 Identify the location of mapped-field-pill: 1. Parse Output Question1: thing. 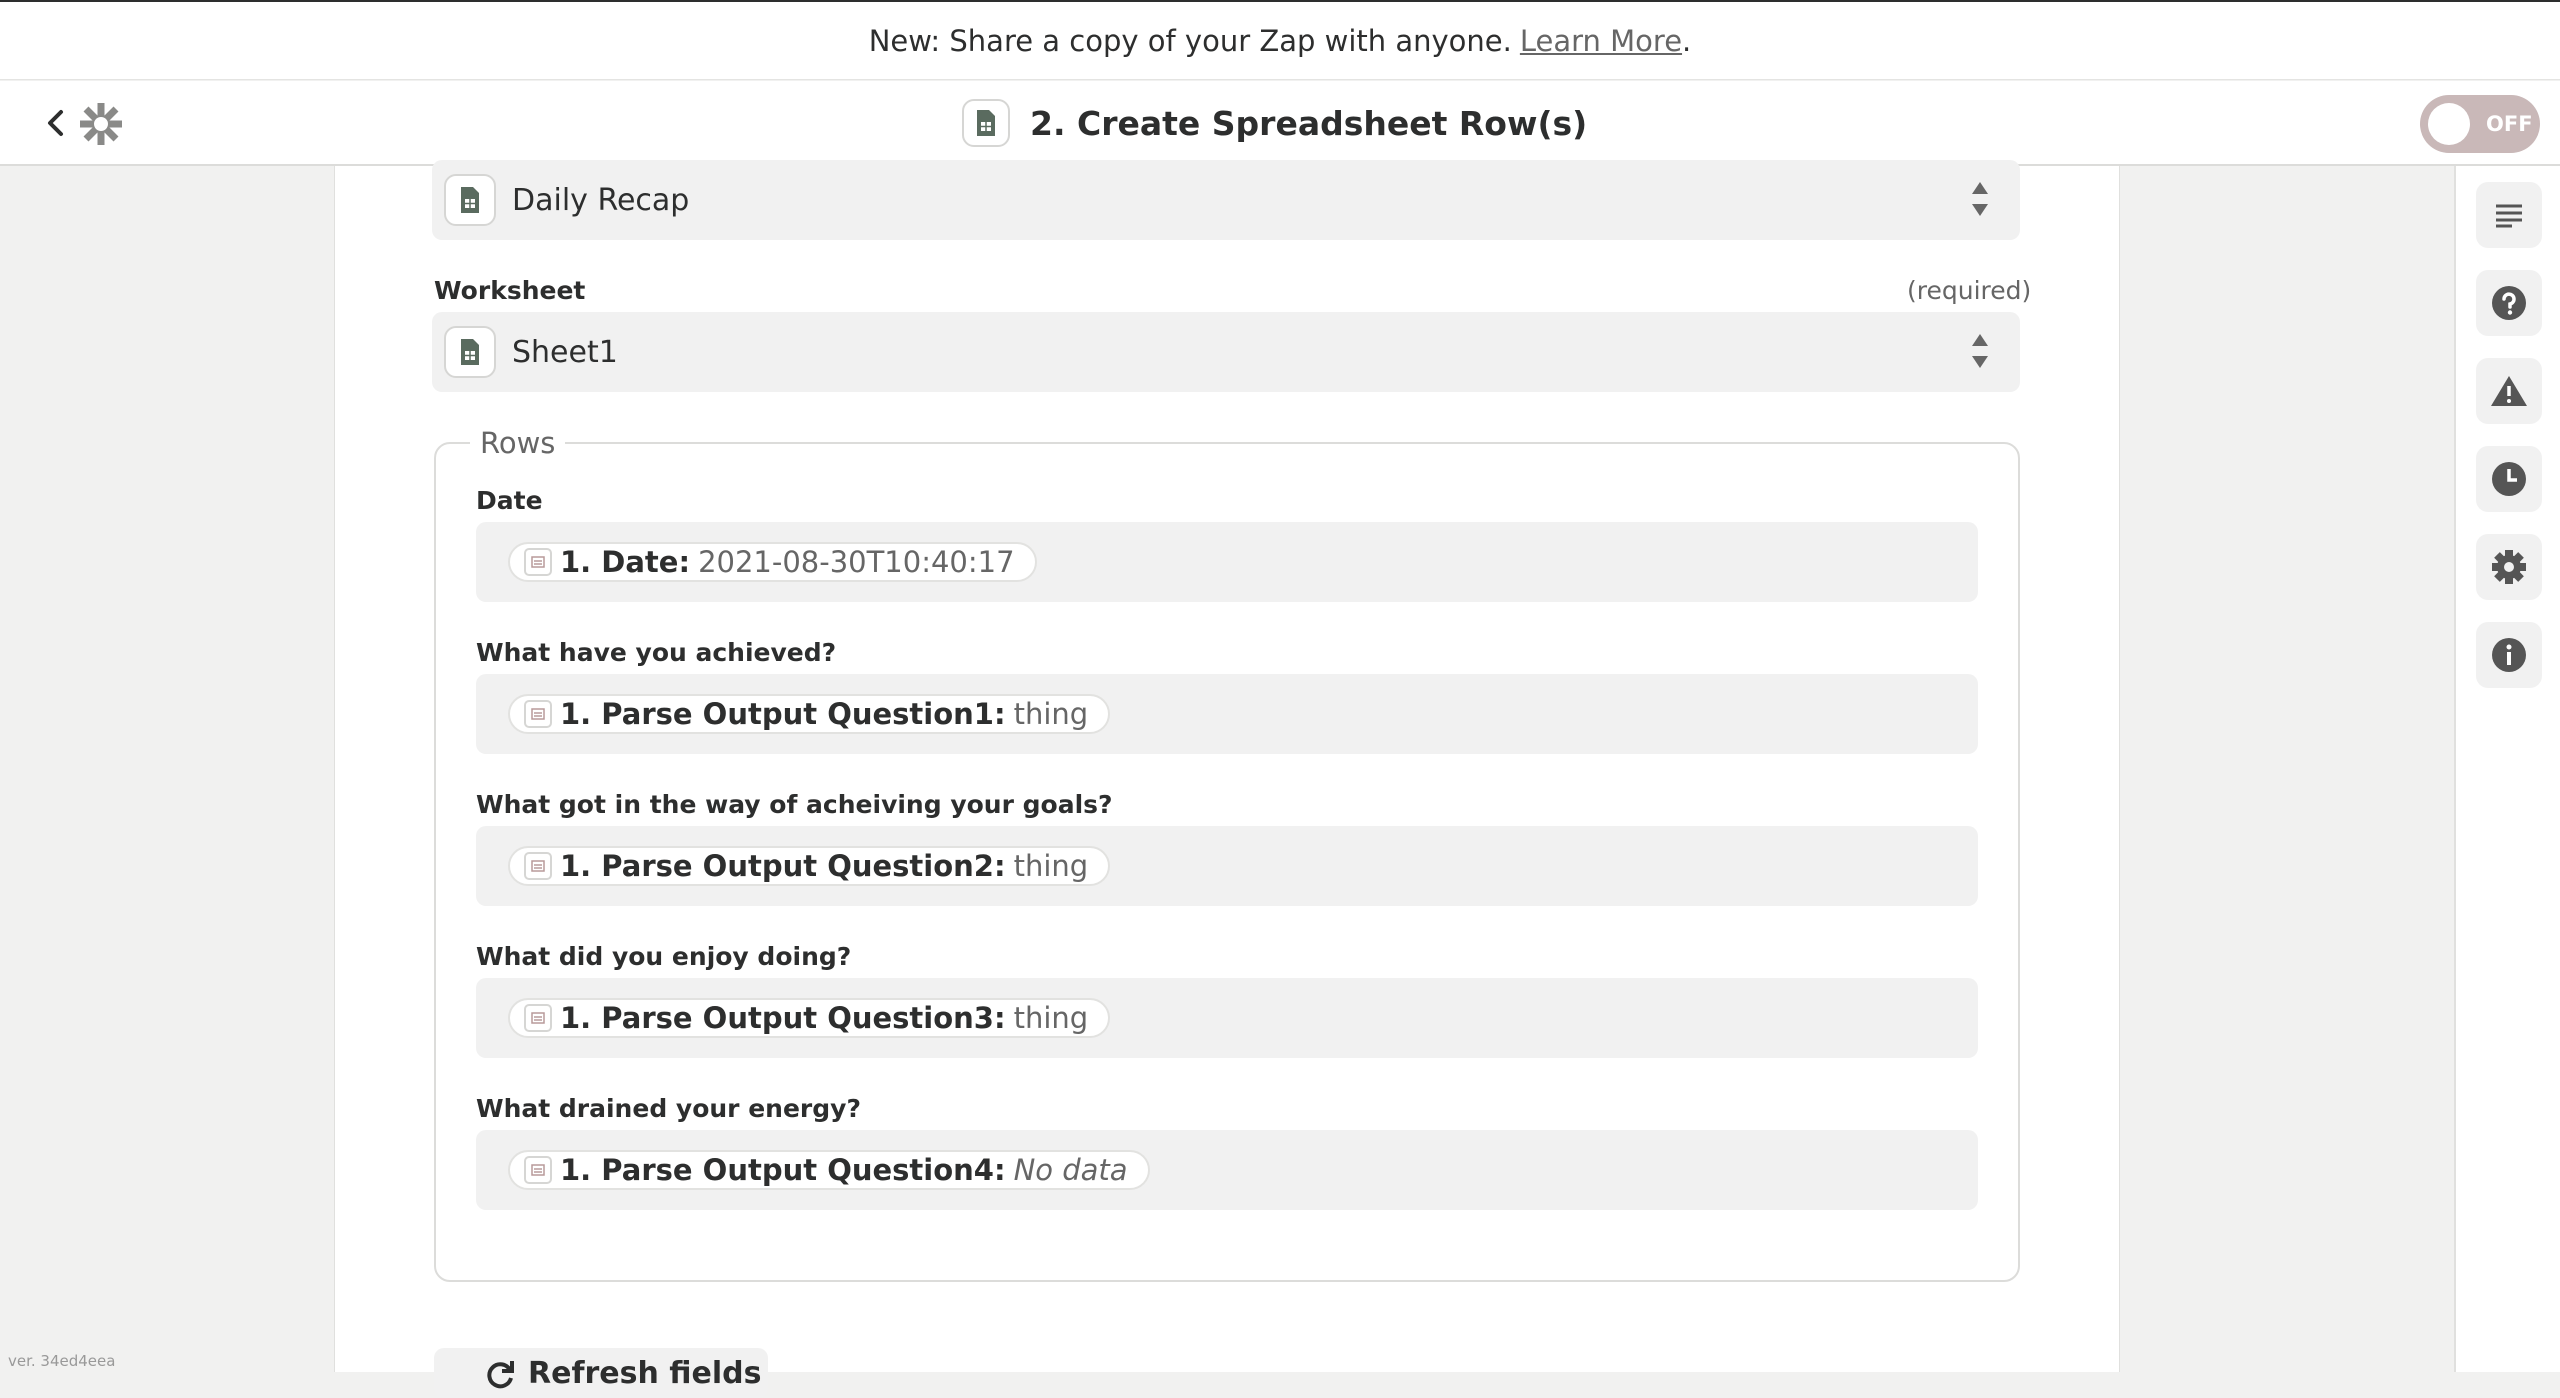
(809, 714).